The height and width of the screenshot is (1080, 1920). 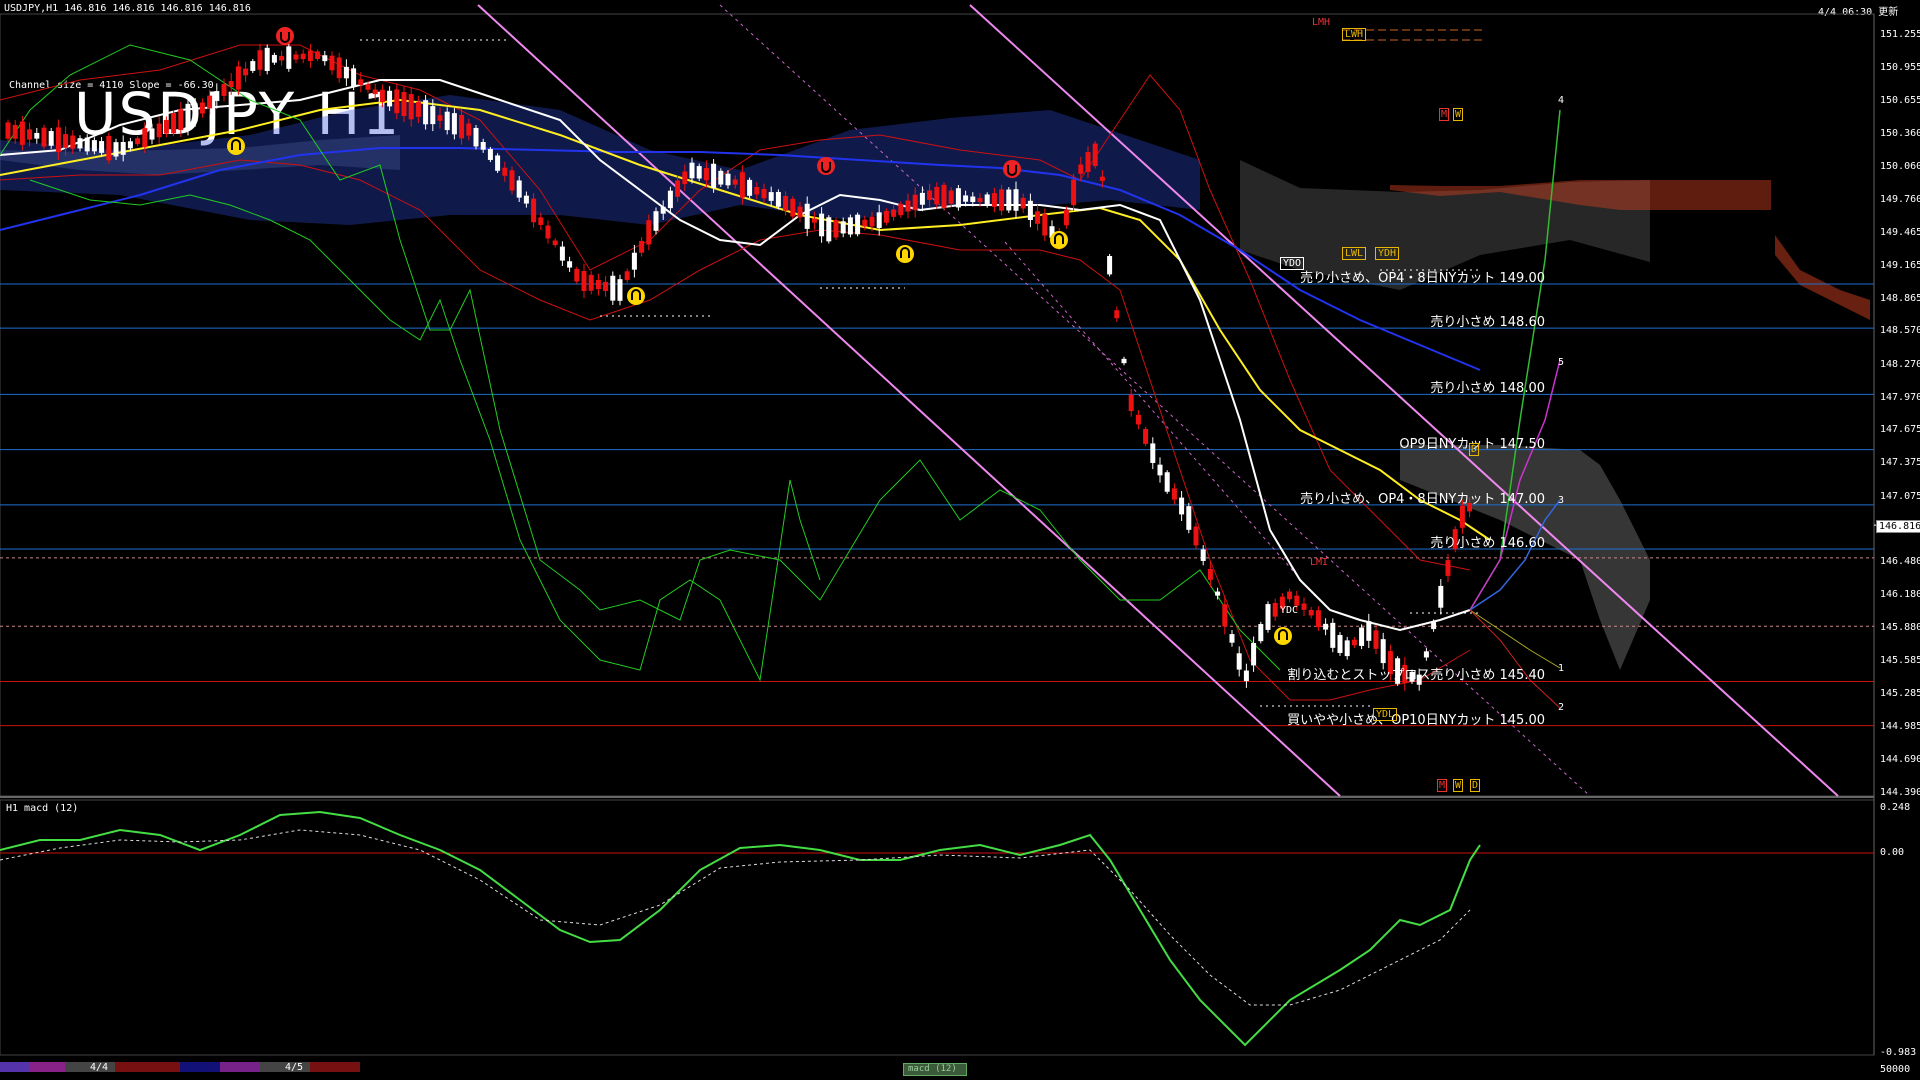 I want to click on price-tick: 144.985, so click(x=1900, y=727).